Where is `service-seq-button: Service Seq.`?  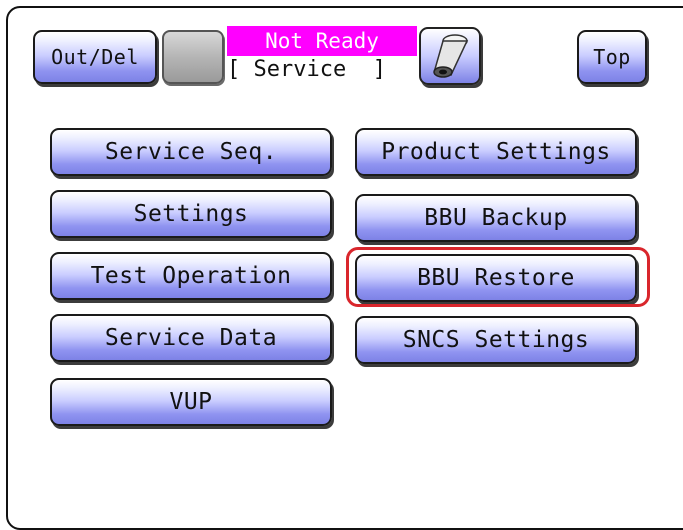 service-seq-button: Service Seq. is located at coordinates (191, 152).